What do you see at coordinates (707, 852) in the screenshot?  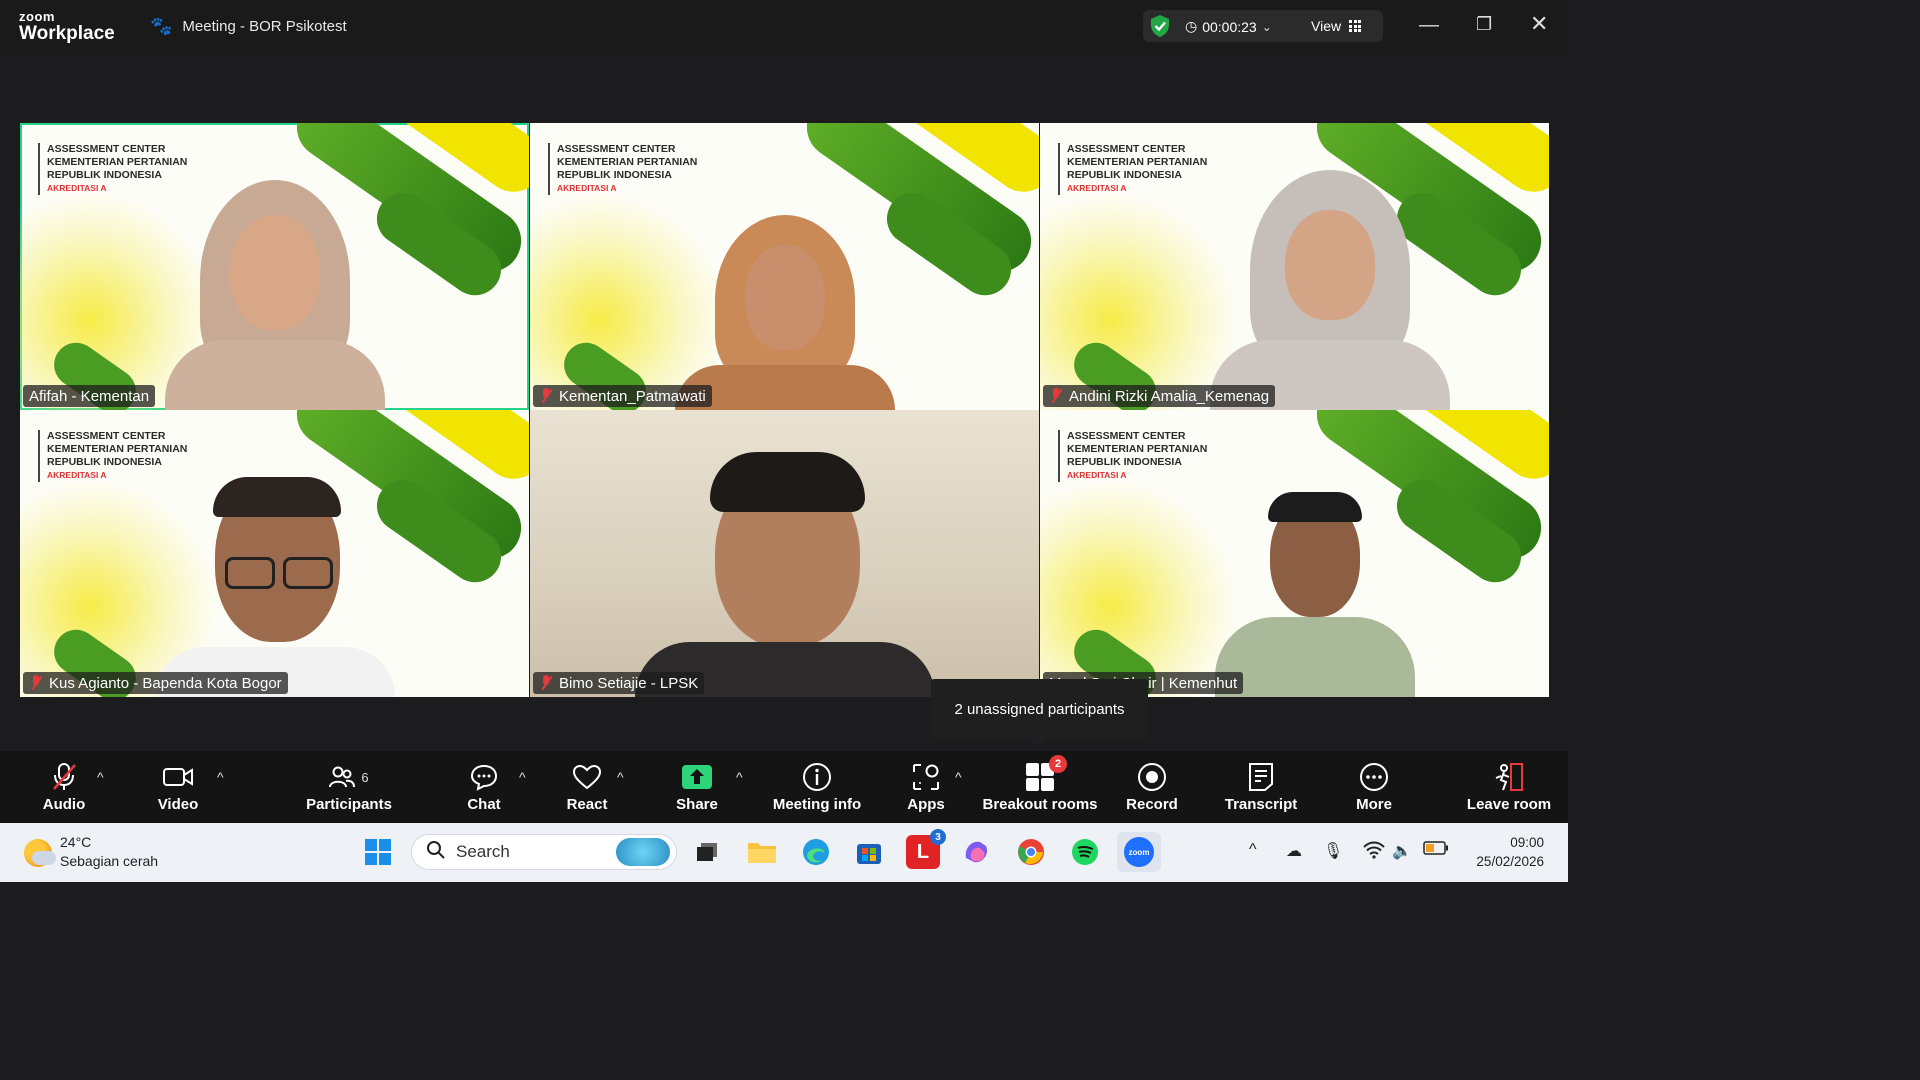 I see `task-view-icon` at bounding box center [707, 852].